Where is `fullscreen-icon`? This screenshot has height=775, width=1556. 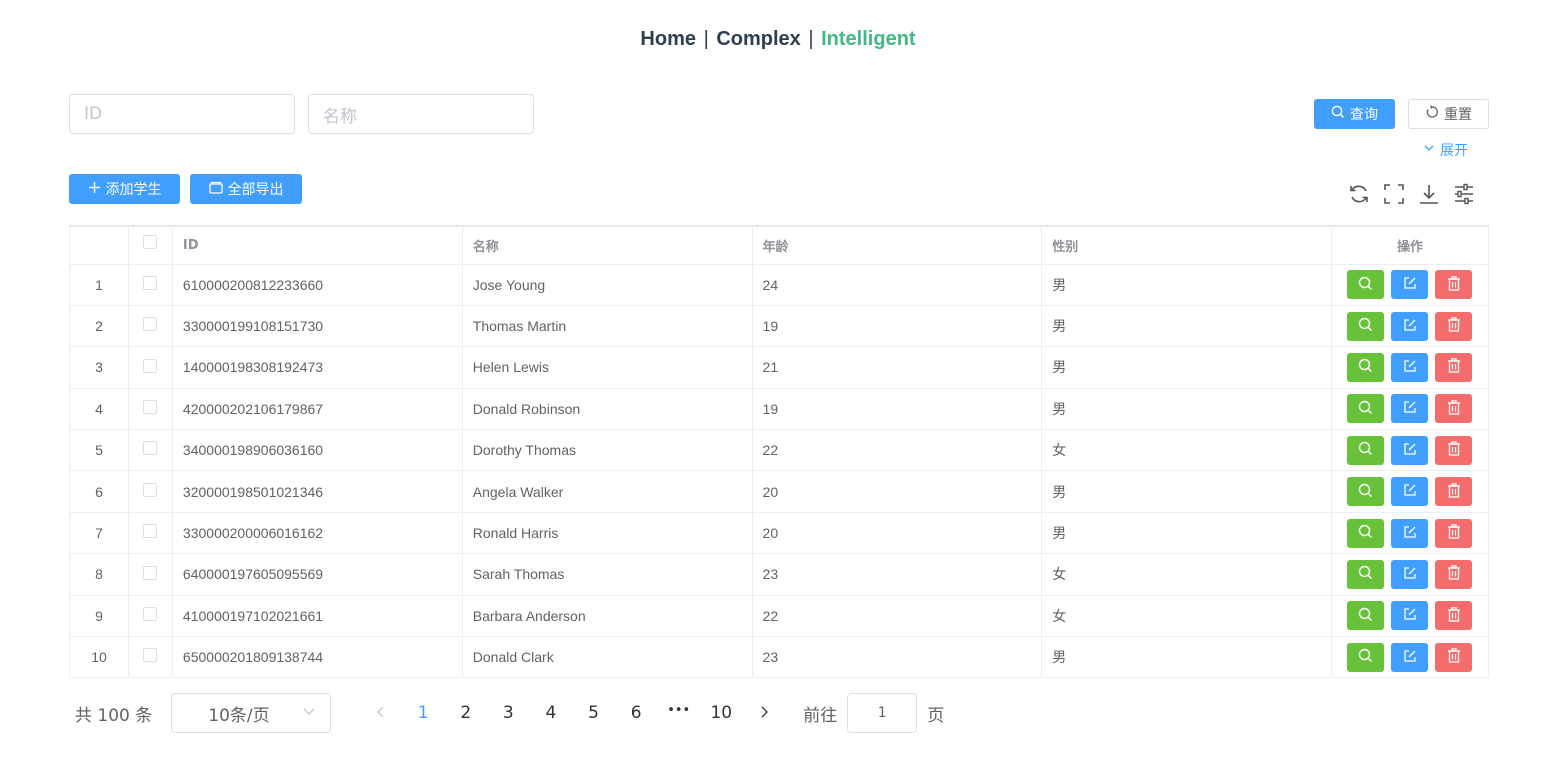
fullscreen-icon is located at coordinates (1394, 194).